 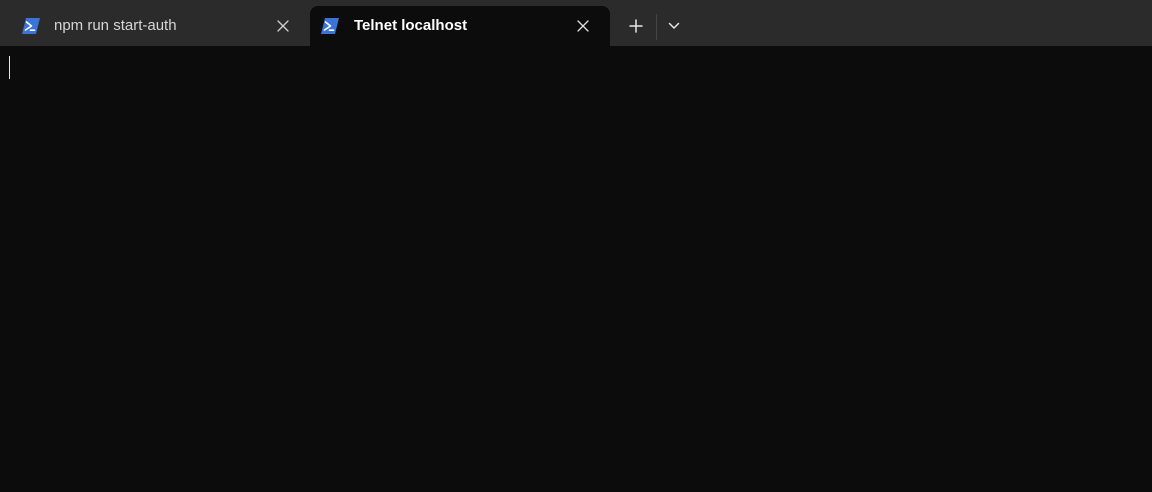 I want to click on tab-title: npm run start-auth, so click(x=115, y=25).